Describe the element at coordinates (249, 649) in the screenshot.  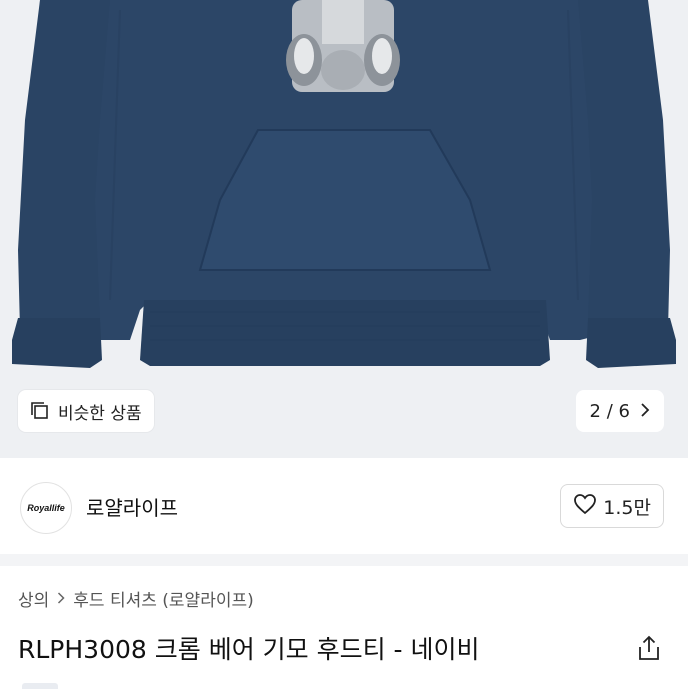
I see `product-title: RLPH3008 크롬 베어 기모 후드티 - 네이비` at that location.